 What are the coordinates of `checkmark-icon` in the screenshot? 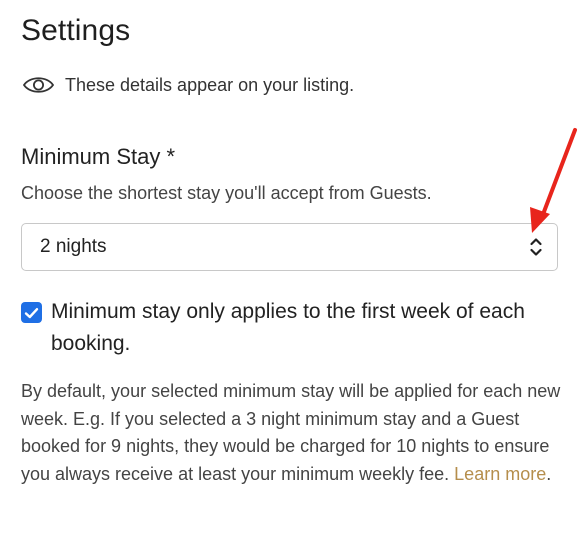 It's located at (31, 312).